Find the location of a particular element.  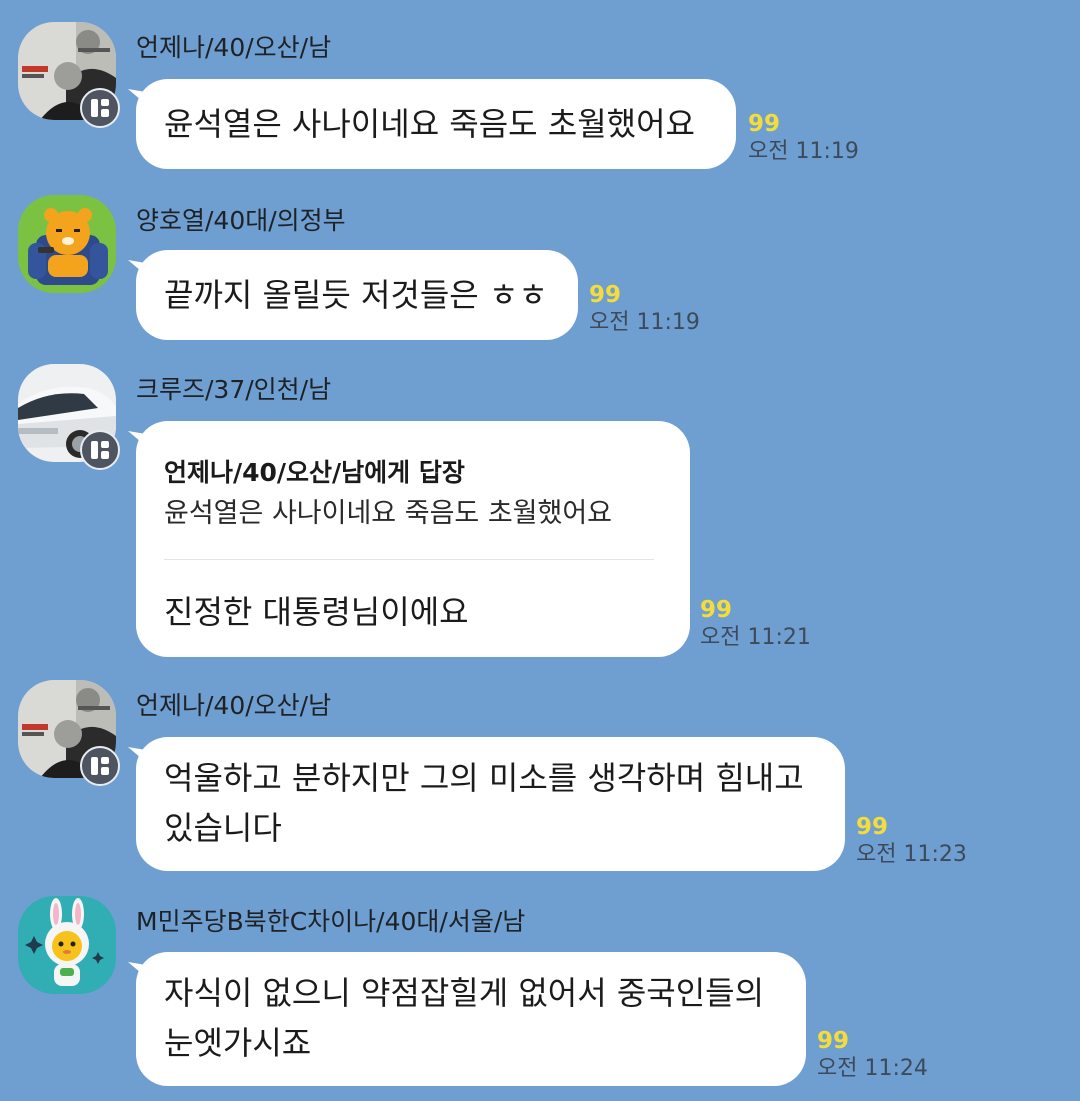

message-text-line: 눈엣가시죠 is located at coordinates (238, 1043).